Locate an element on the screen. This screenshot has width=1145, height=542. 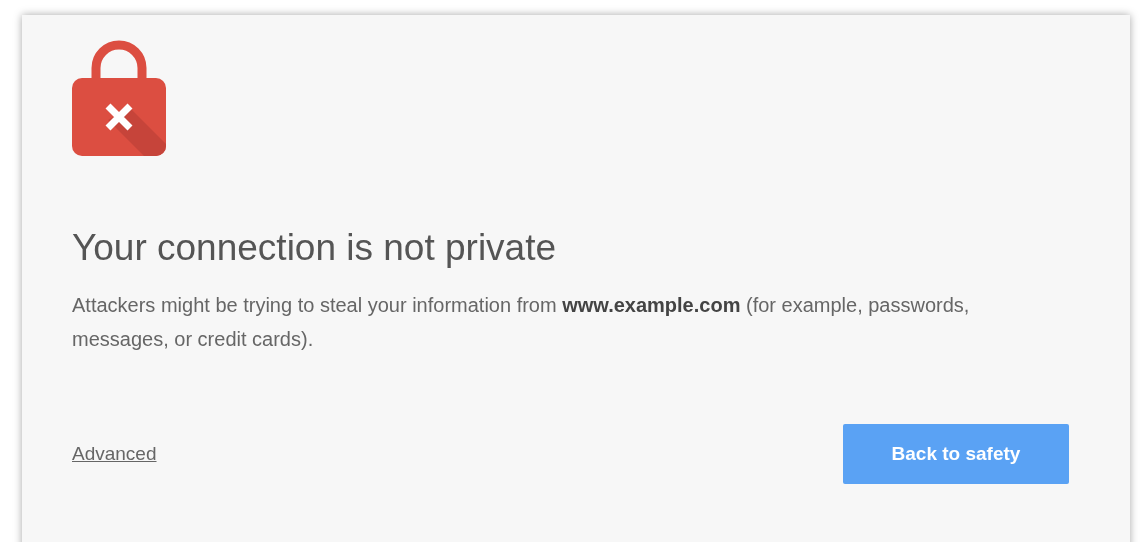
advanced-link: Advanced is located at coordinates (114, 454).